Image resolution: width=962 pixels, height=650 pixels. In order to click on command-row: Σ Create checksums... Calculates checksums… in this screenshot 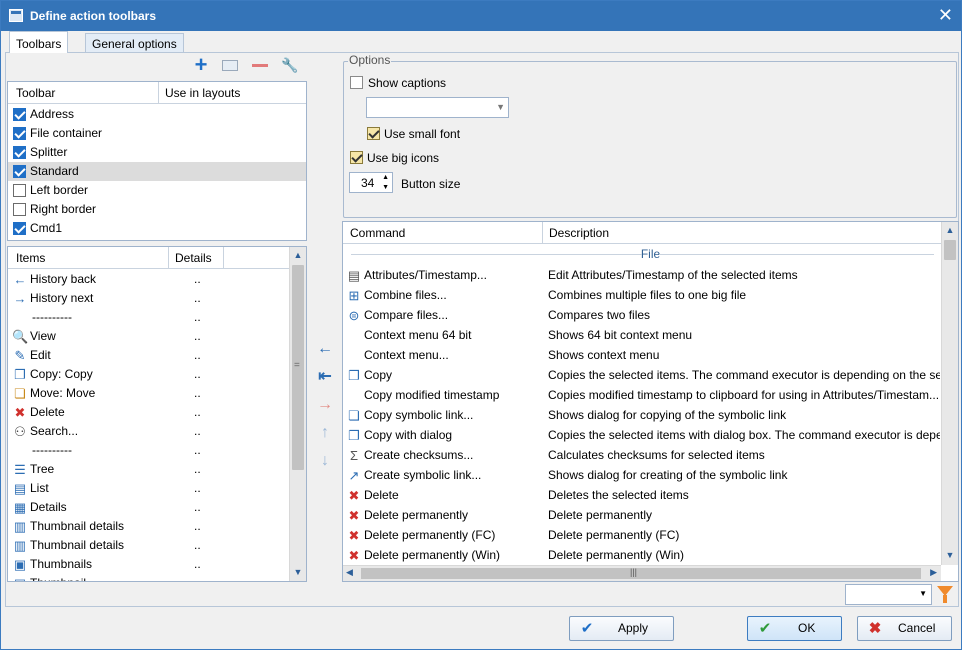, I will do `click(642, 455)`.